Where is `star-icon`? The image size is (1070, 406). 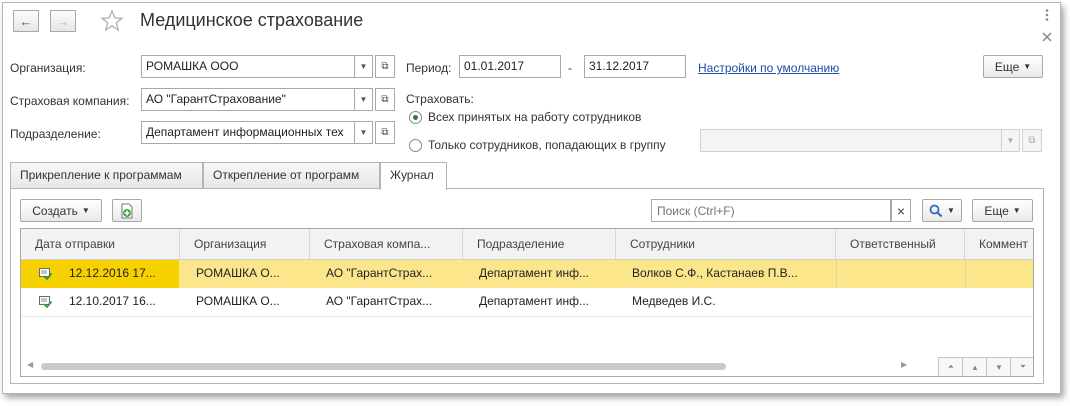 star-icon is located at coordinates (112, 20).